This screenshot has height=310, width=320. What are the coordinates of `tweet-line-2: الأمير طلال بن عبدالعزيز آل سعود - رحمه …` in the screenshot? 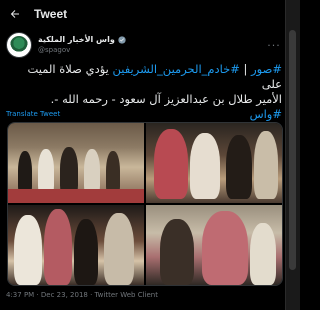 It's located at (166, 99).